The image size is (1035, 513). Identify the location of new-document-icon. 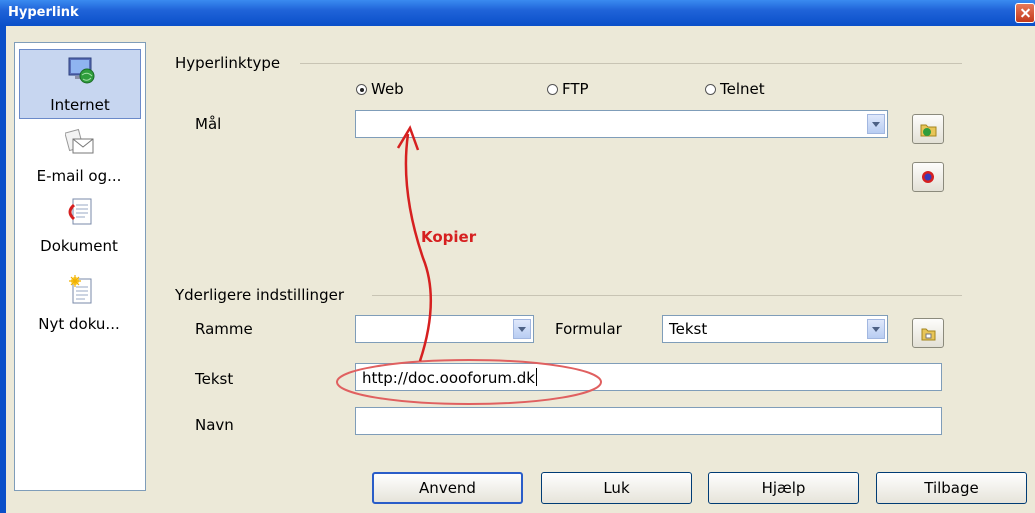
(80, 289).